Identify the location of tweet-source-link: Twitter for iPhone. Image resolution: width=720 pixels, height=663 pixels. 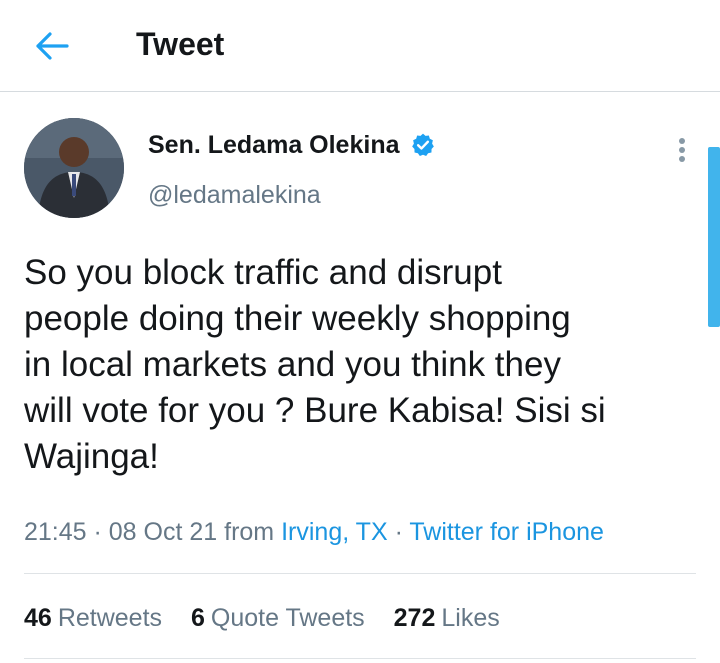
(506, 532).